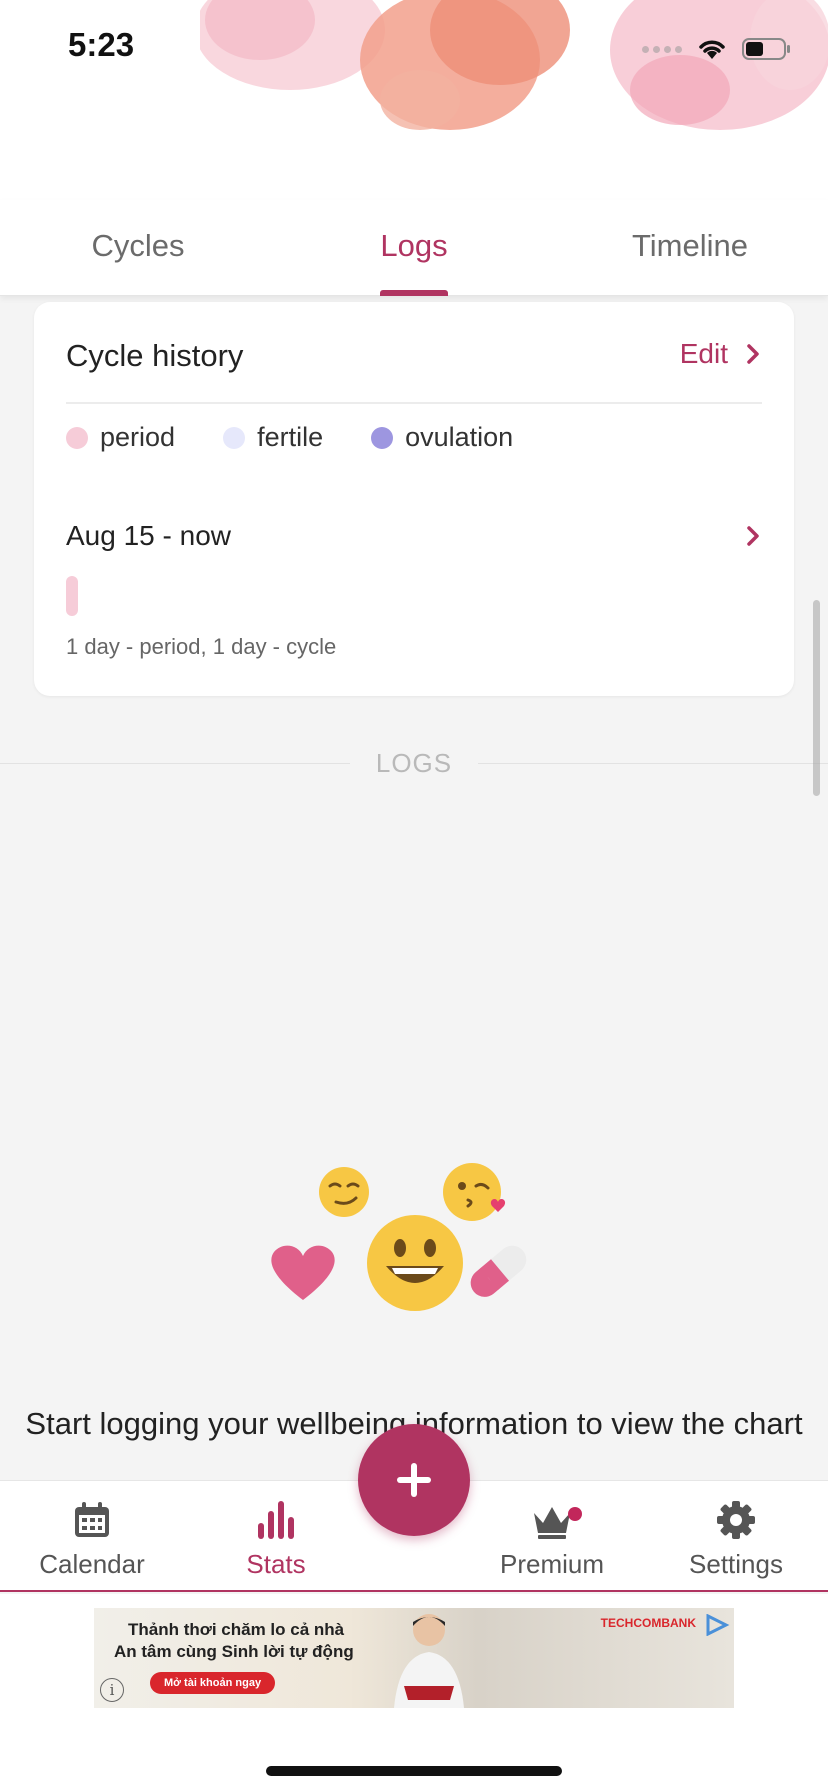 The image size is (828, 1792). I want to click on segment-tabs: Cycles Logs Timeline, so click(414, 248).